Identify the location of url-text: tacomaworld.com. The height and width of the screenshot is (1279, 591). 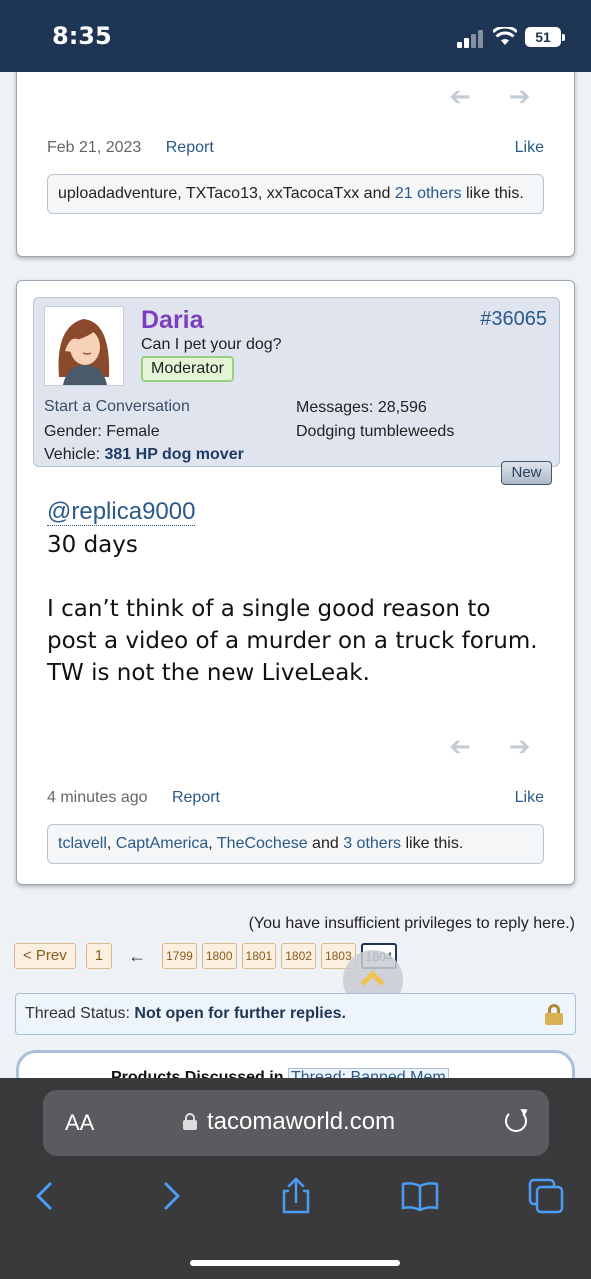
(301, 1121).